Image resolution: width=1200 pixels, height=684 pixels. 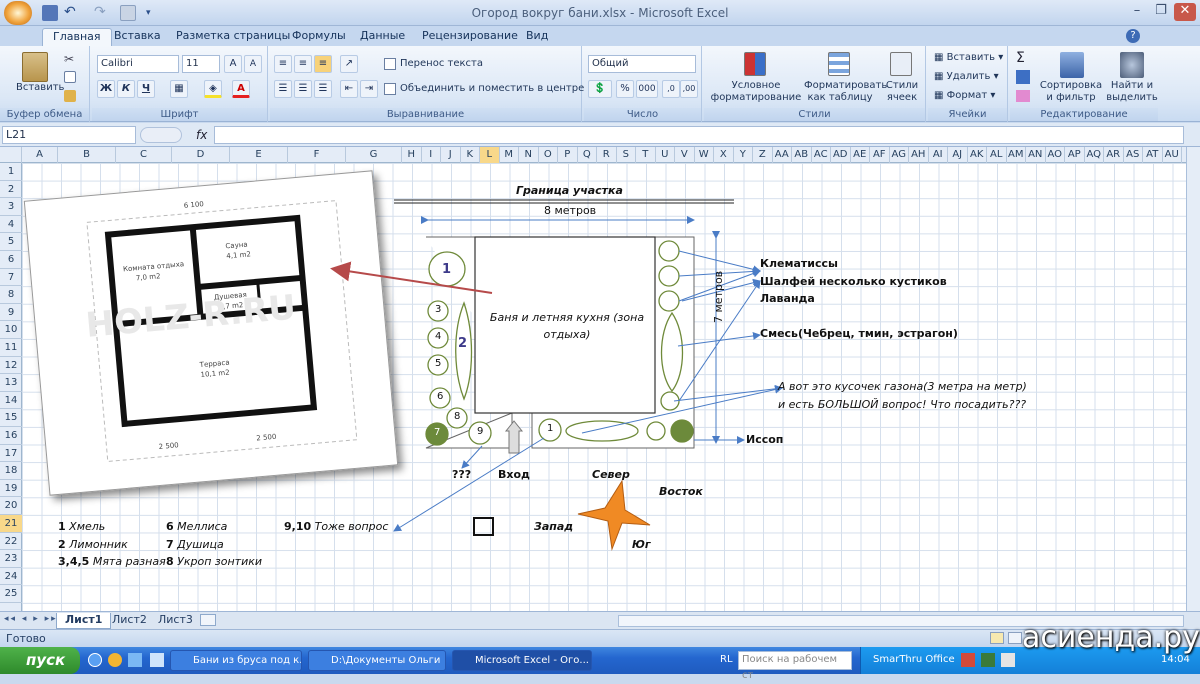 I want to click on row-header: 8, so click(x=11, y=295).